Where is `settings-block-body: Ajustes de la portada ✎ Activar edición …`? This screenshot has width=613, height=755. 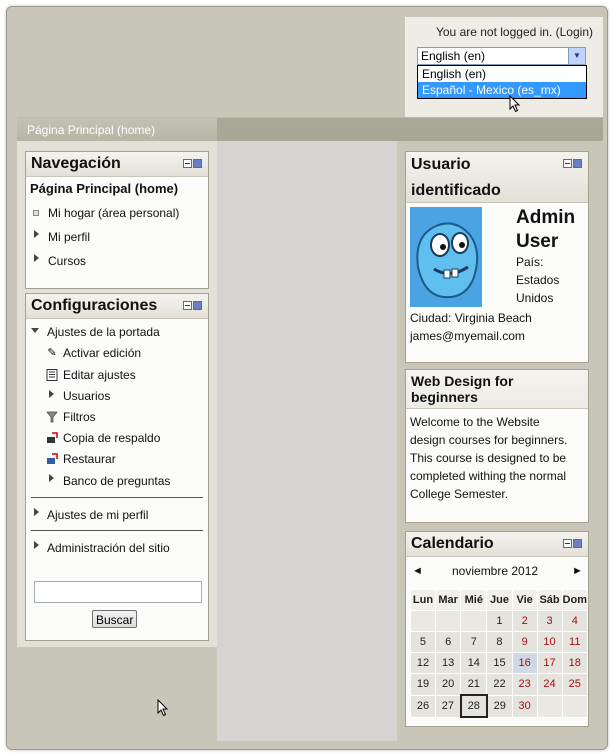 settings-block-body: Ajustes de la portada ✎ Activar edición … is located at coordinates (117, 479).